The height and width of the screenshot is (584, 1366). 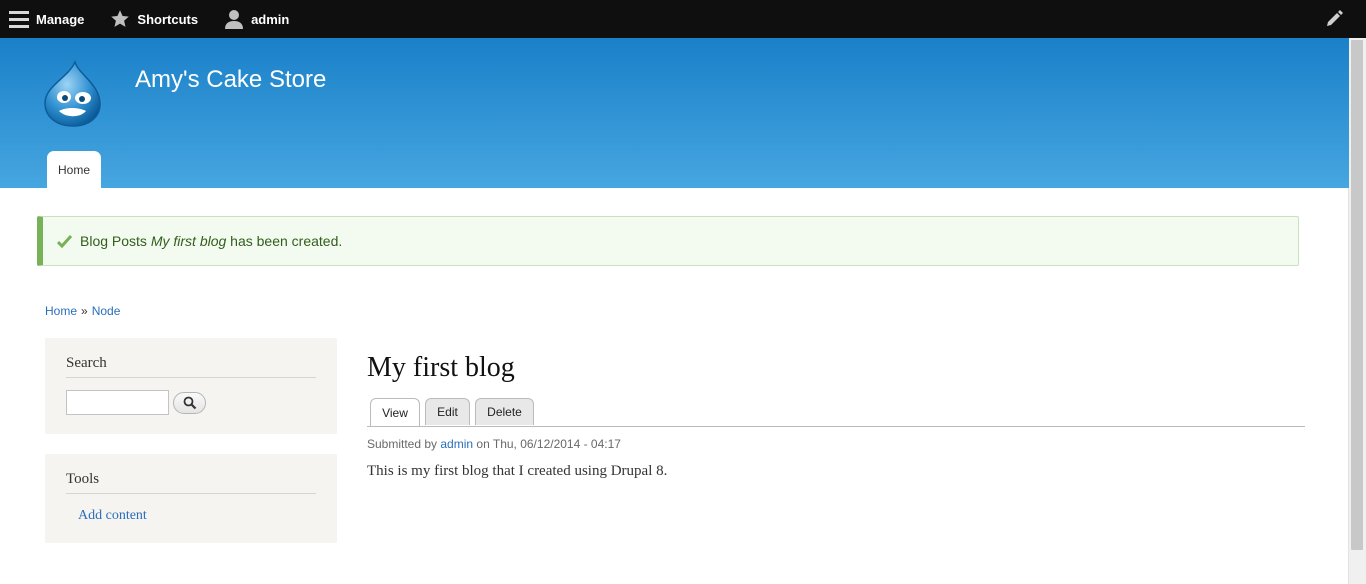 I want to click on user-icon, so click(x=234, y=19).